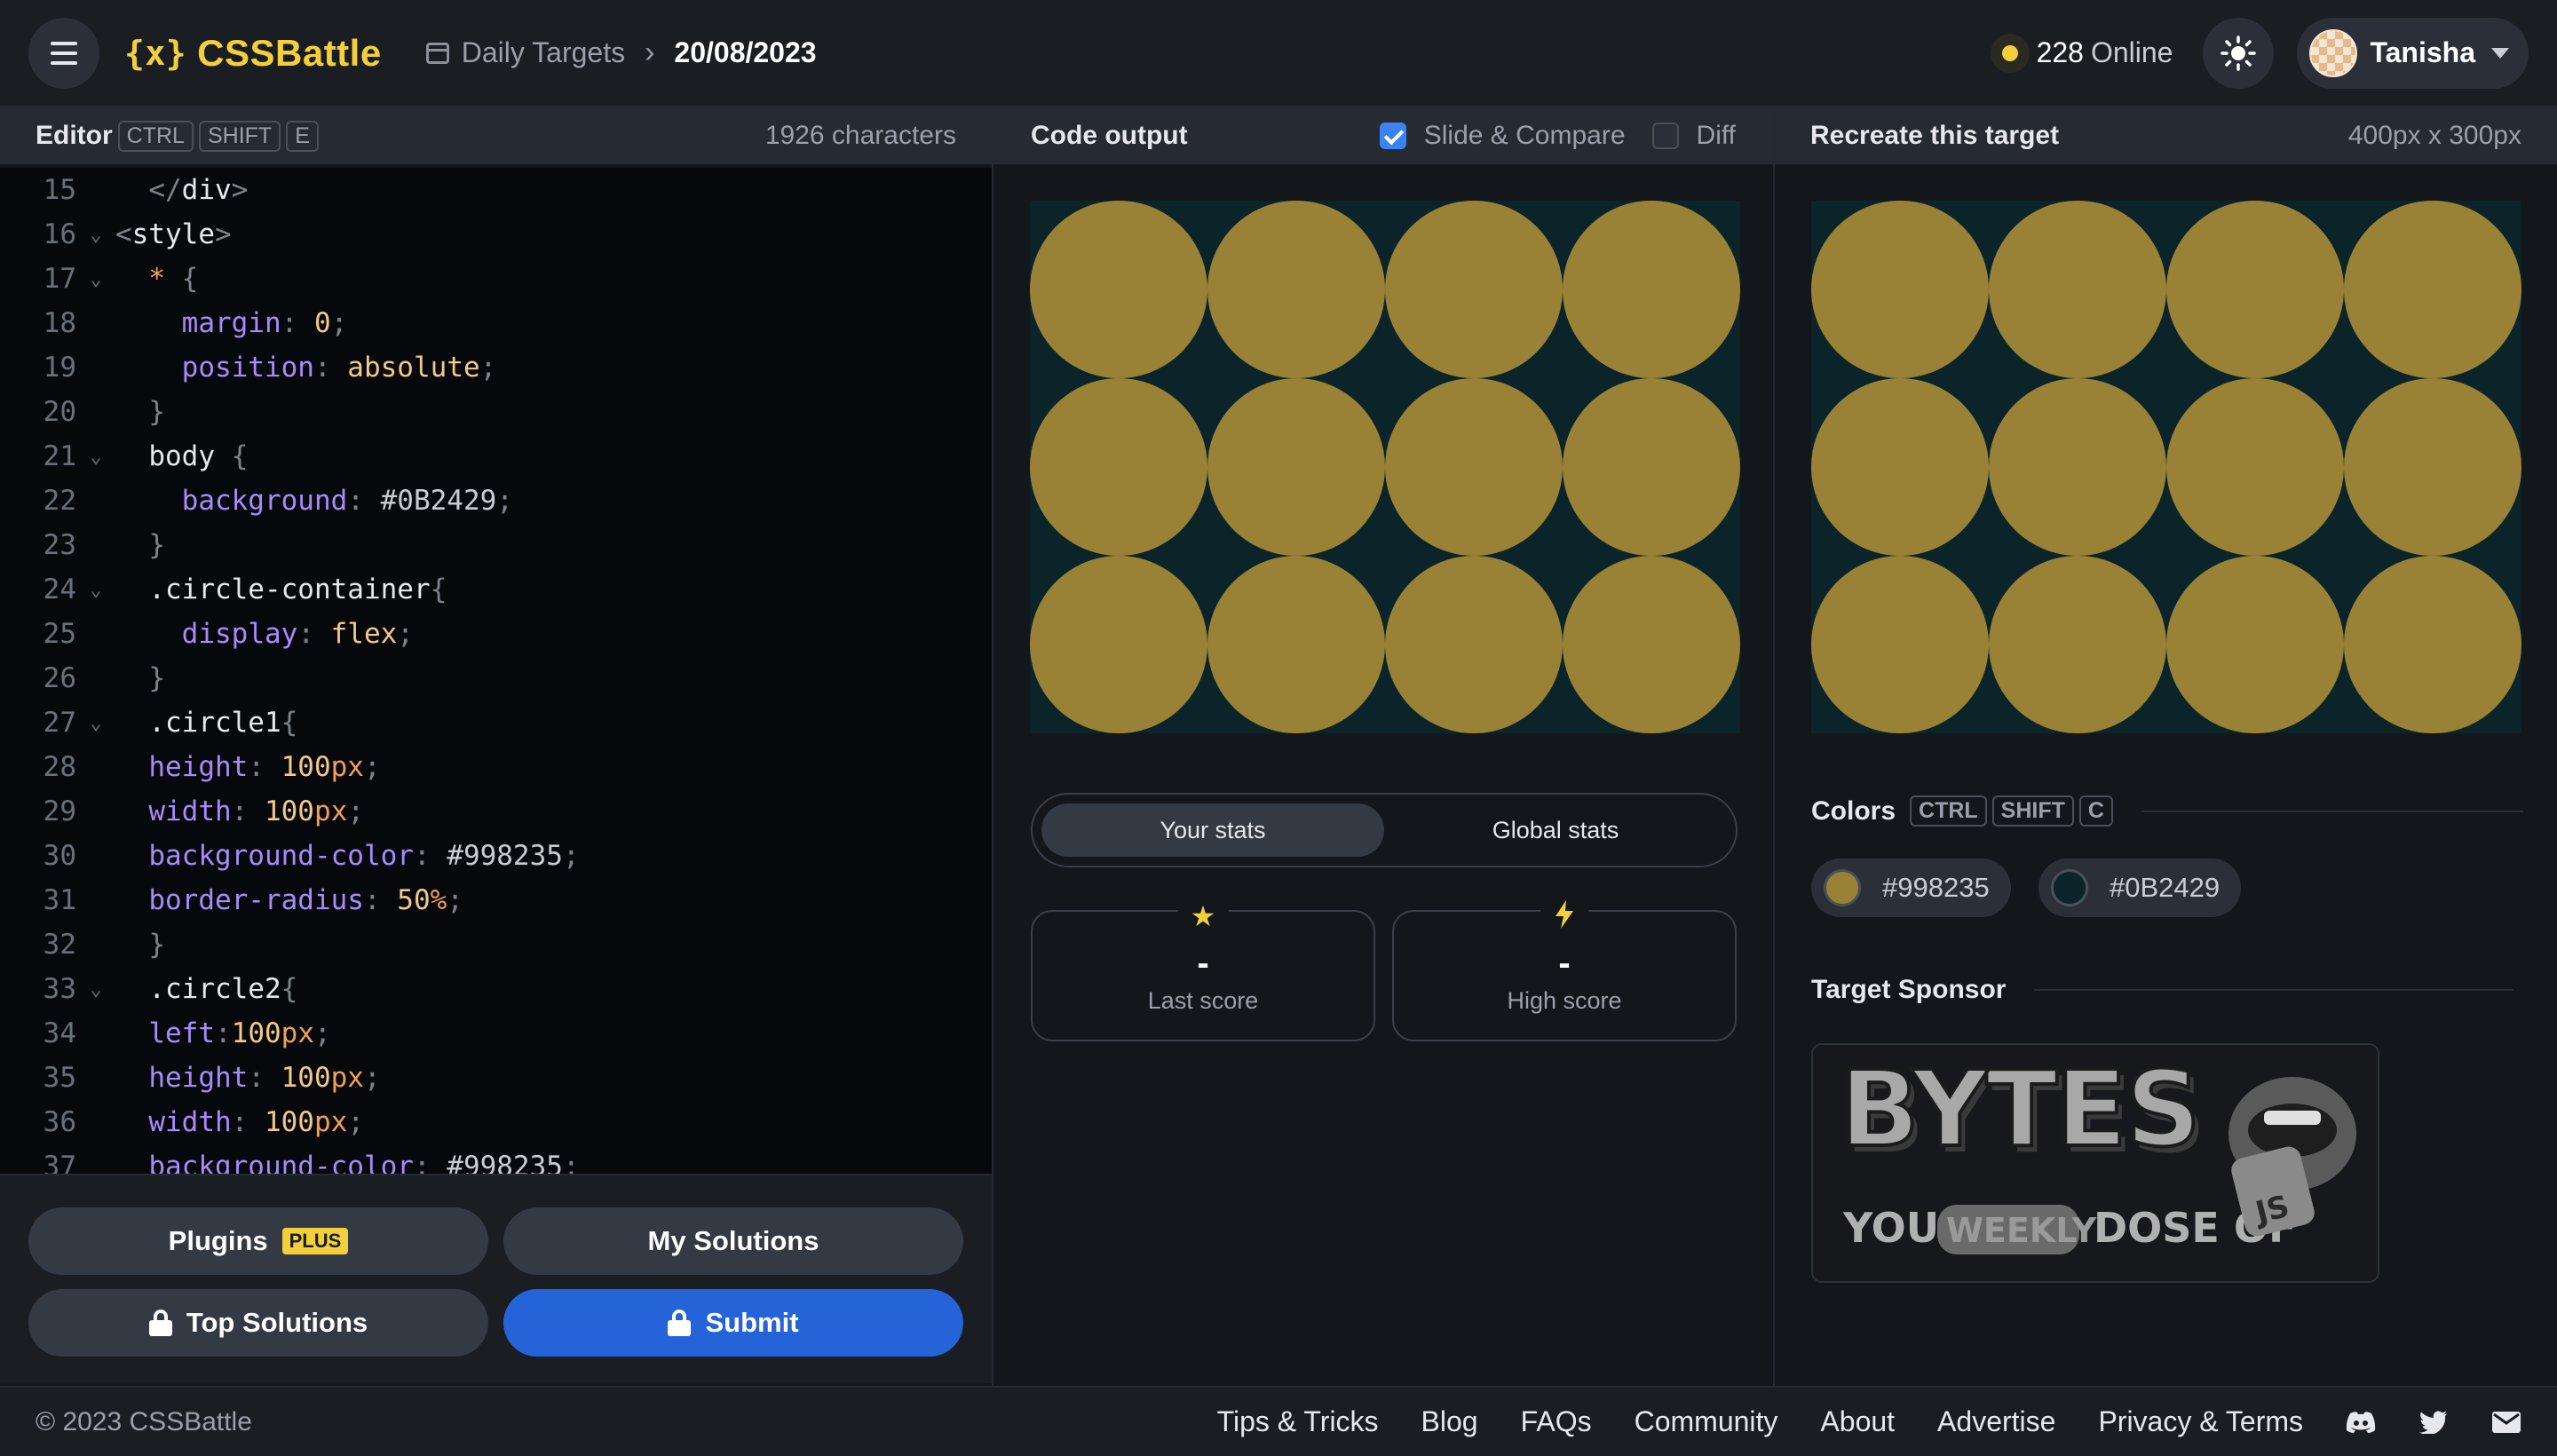 This screenshot has width=2557, height=1456. Describe the element at coordinates (496, 135) in the screenshot. I see `editor-header: Editor CTRL SHIFT E 1926 characters` at that location.